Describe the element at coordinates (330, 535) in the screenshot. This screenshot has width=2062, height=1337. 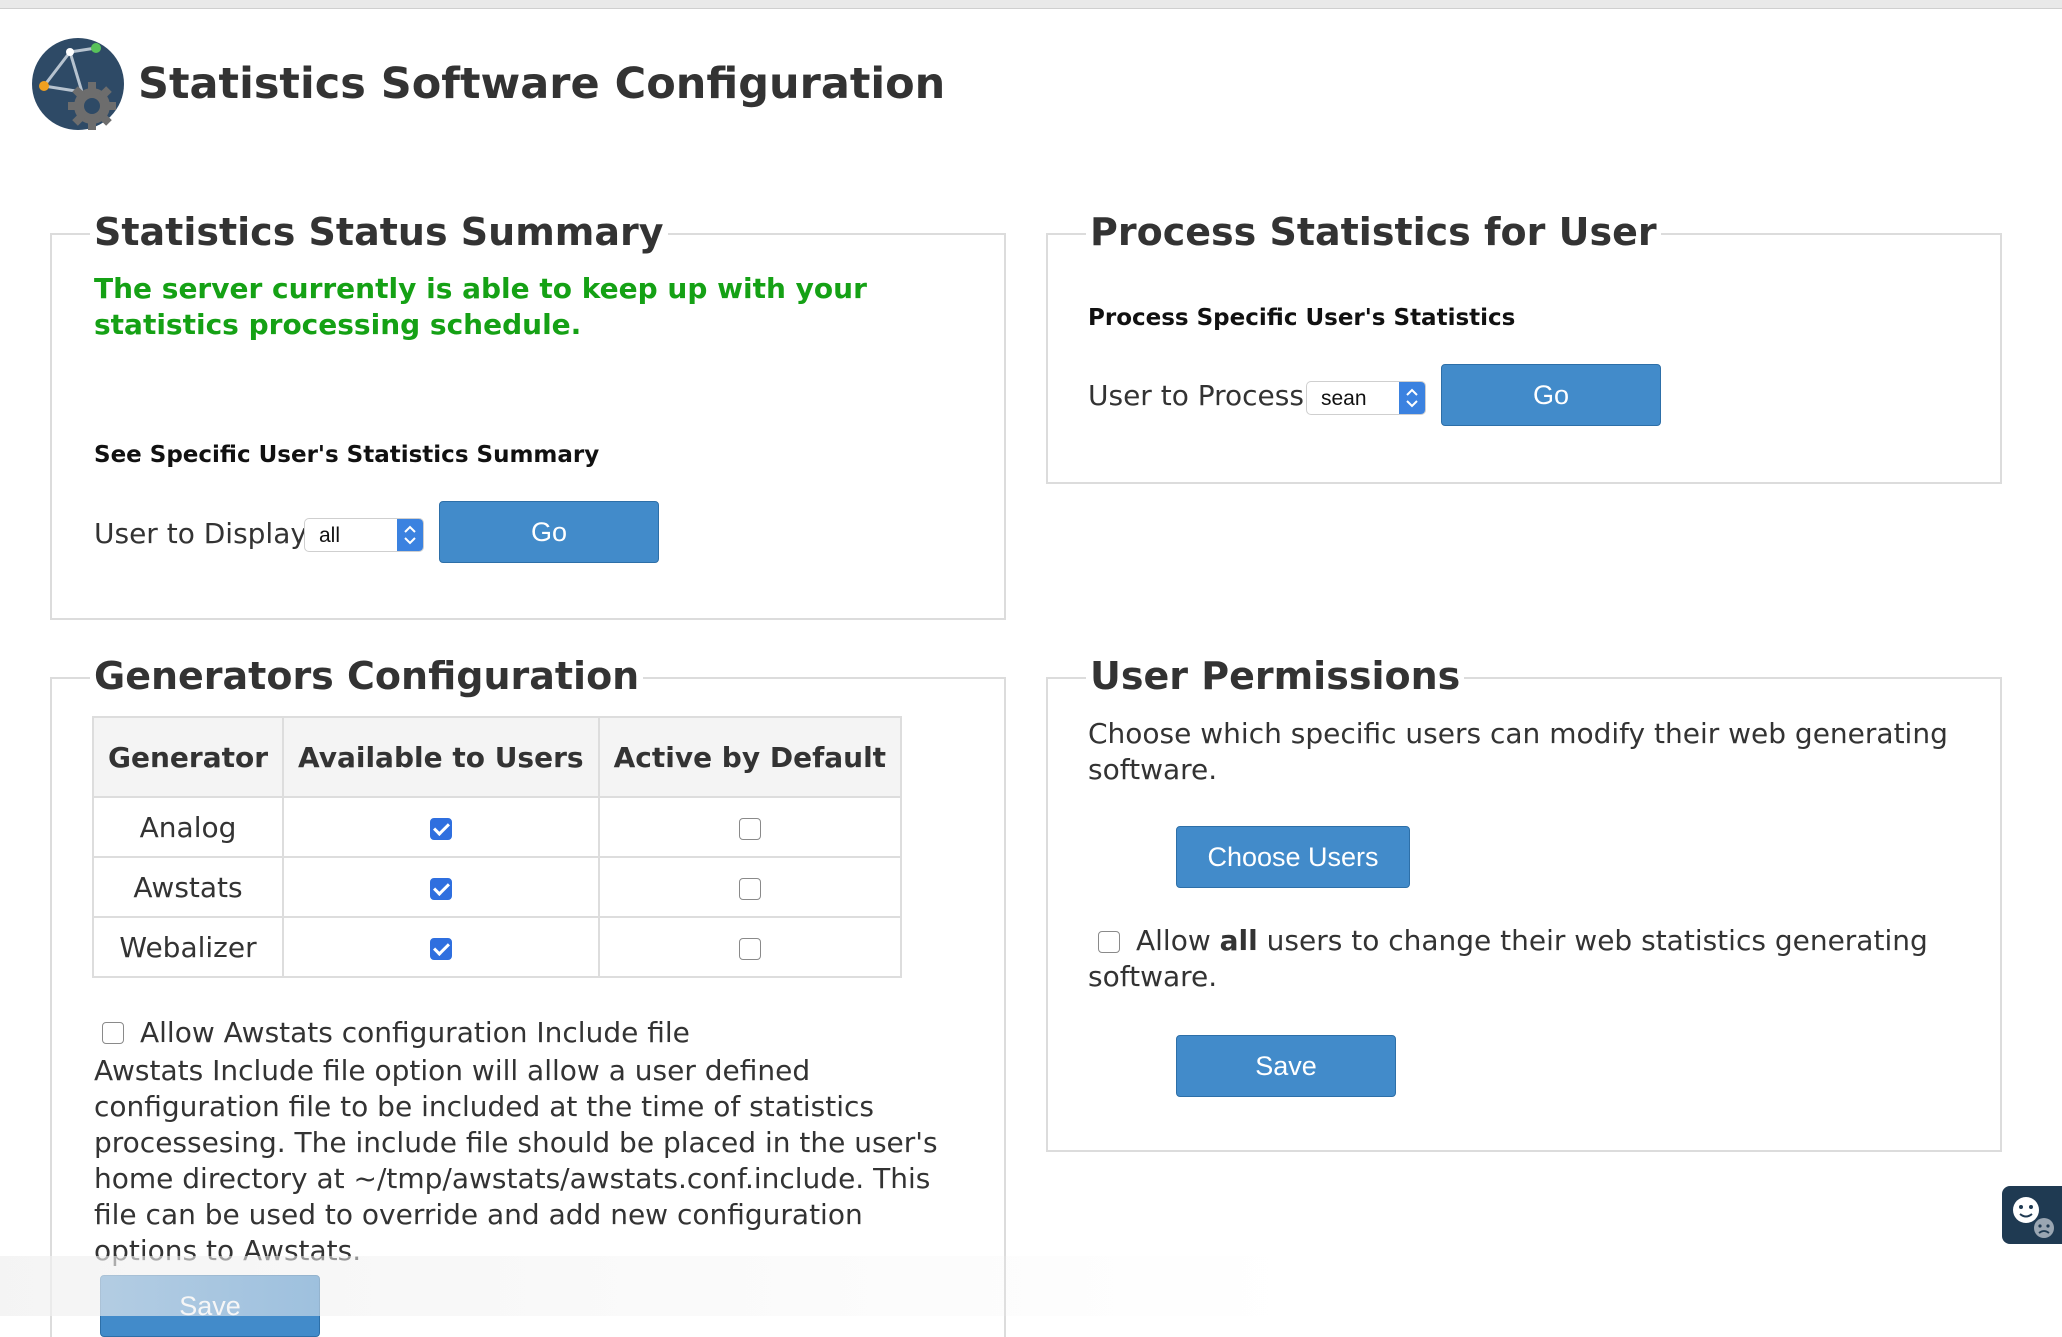
I see `user-to-display-value: all` at that location.